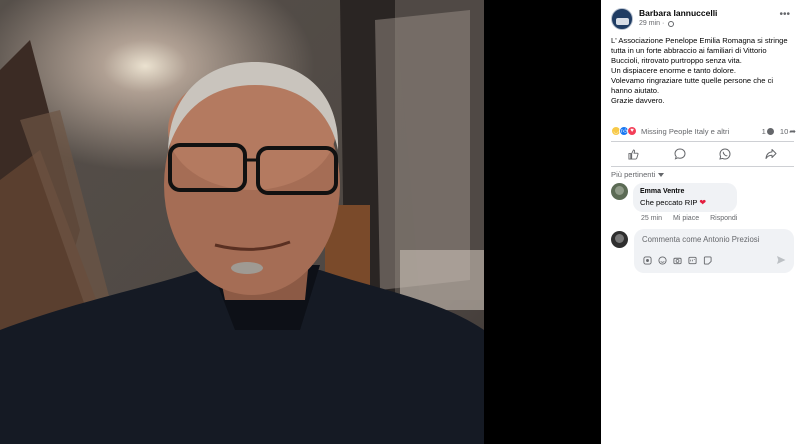 This screenshot has width=800, height=444. Describe the element at coordinates (702, 154) in the screenshot. I see `action-bar` at that location.